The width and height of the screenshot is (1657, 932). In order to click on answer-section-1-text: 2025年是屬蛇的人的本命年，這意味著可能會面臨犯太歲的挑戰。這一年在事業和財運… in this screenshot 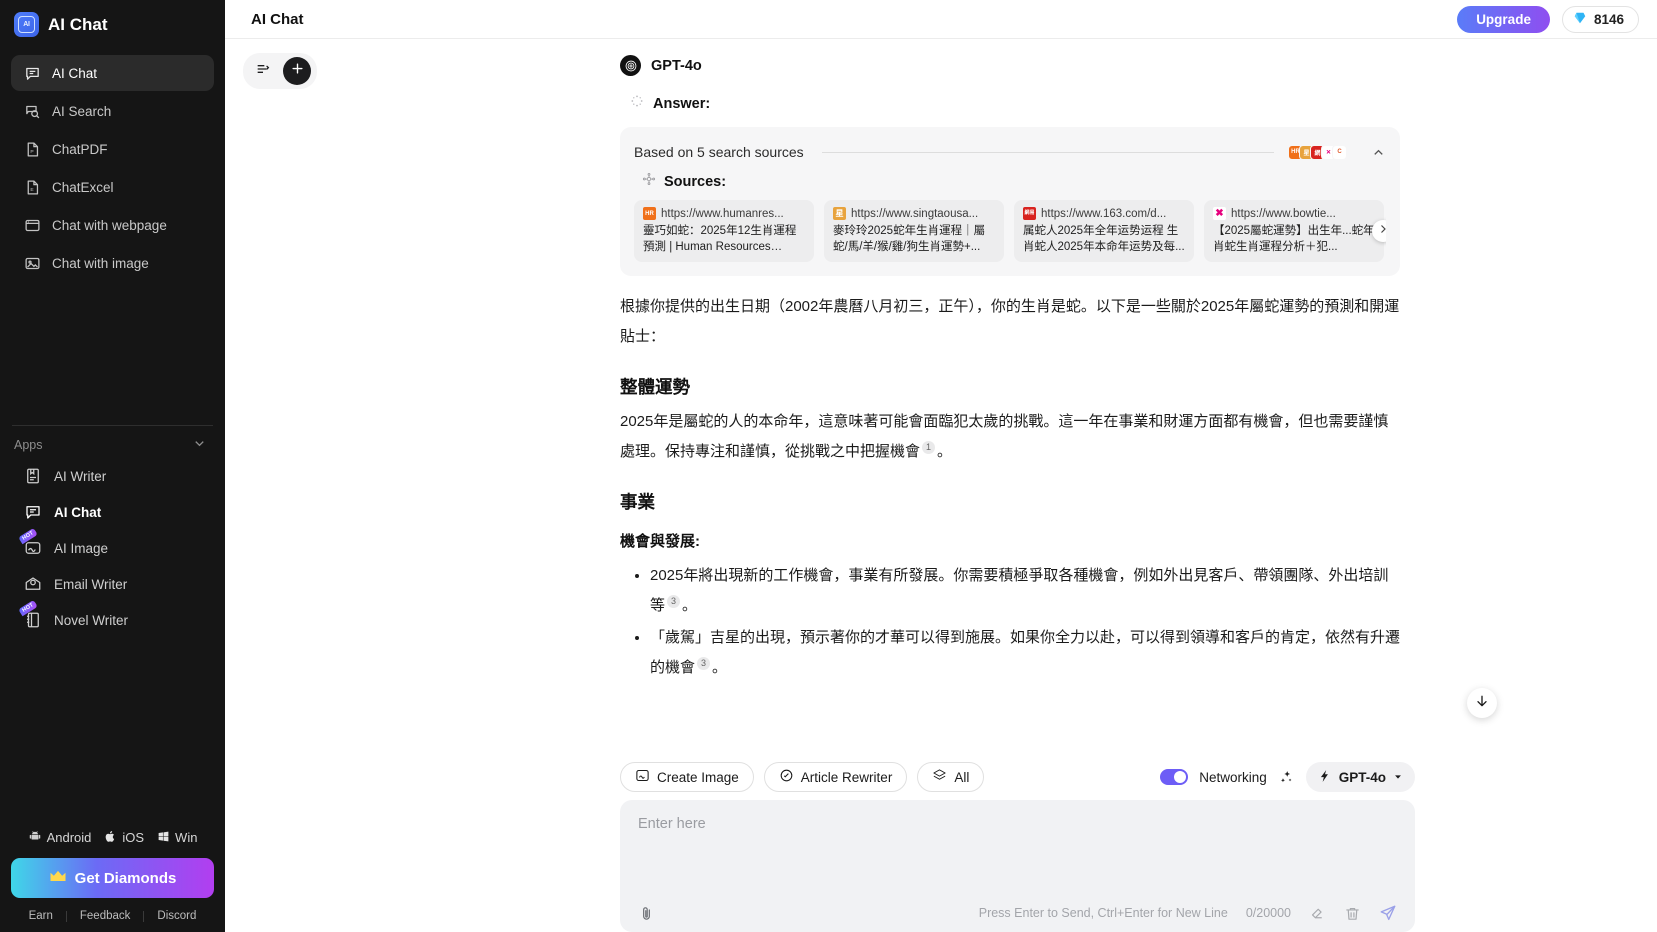, I will do `click(1004, 436)`.